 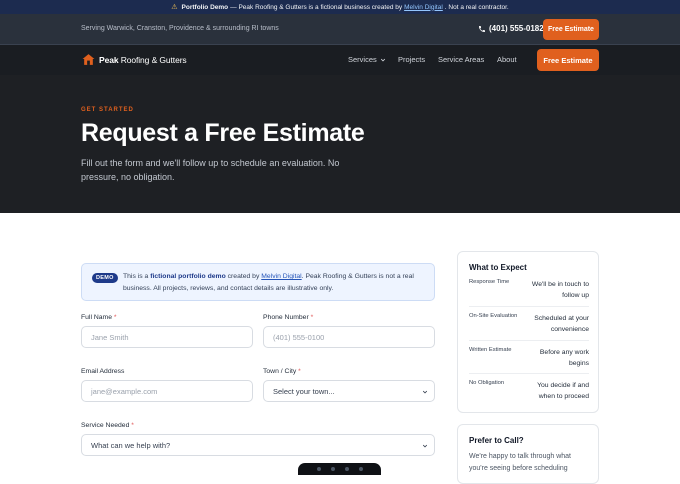 What do you see at coordinates (243, 276) in the screenshot?
I see `notice-text-2: created by` at bounding box center [243, 276].